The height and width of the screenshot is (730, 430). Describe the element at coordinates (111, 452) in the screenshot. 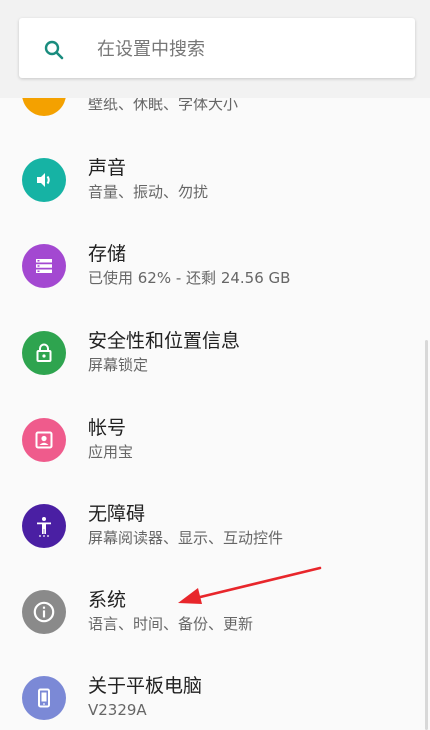

I see `settings-item-accounts-subtitle: 应用宝` at that location.